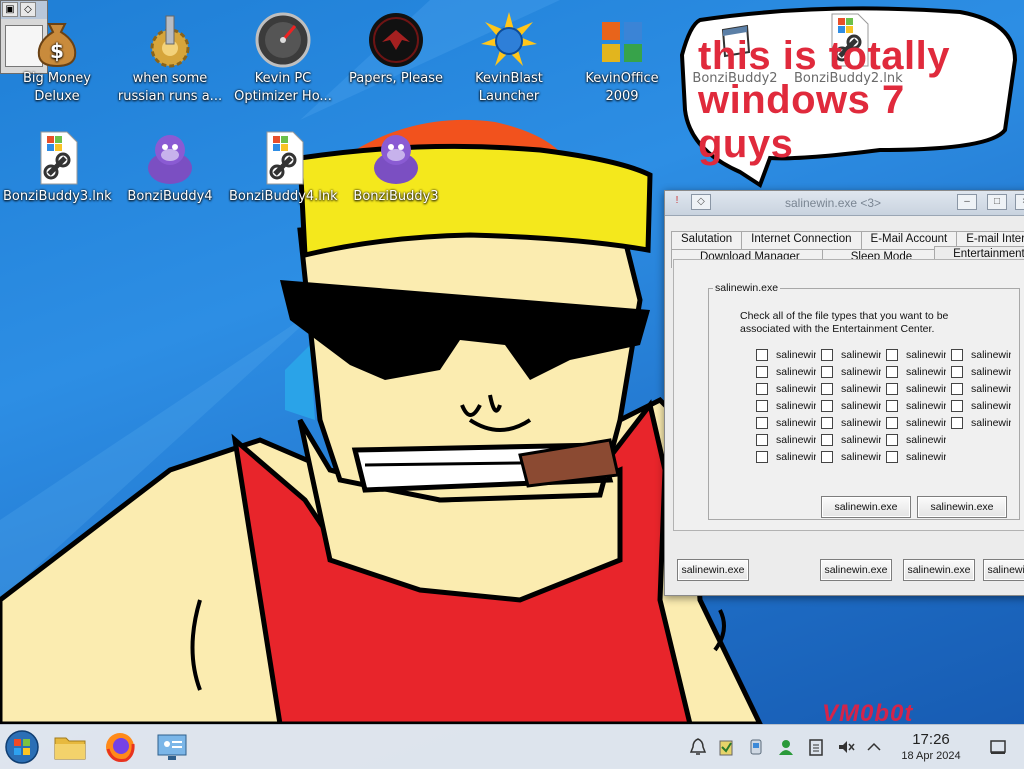  What do you see at coordinates (866, 507) in the screenshot?
I see `inner-button-1: salinewin.exe` at bounding box center [866, 507].